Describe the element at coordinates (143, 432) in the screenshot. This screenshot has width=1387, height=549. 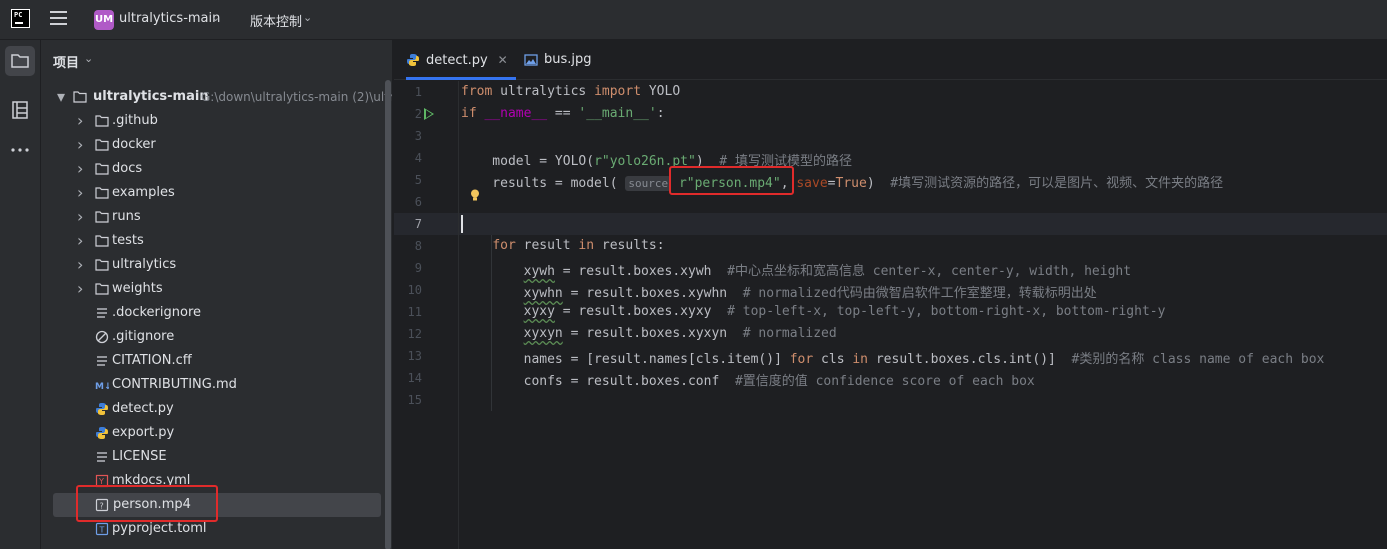
I see `tree-item-label: export.py` at that location.